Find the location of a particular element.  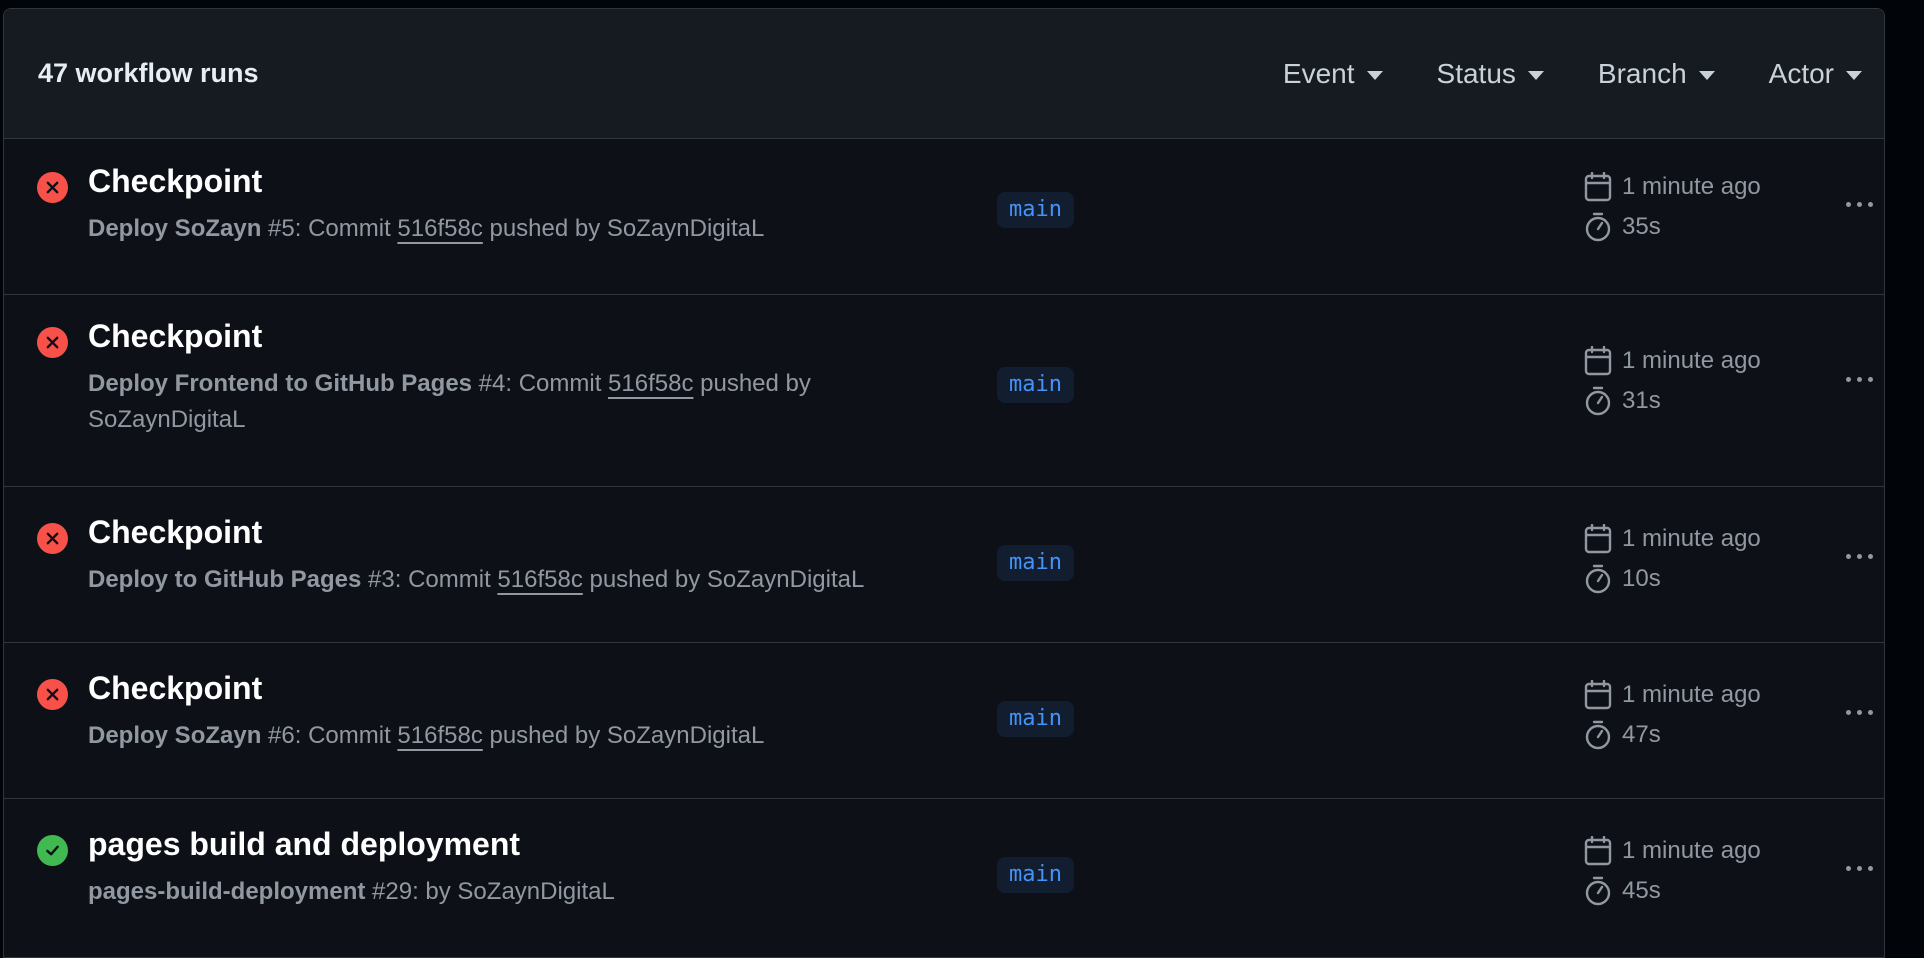

workflow-name: Deploy Frontend to GitHub Pages is located at coordinates (280, 383).